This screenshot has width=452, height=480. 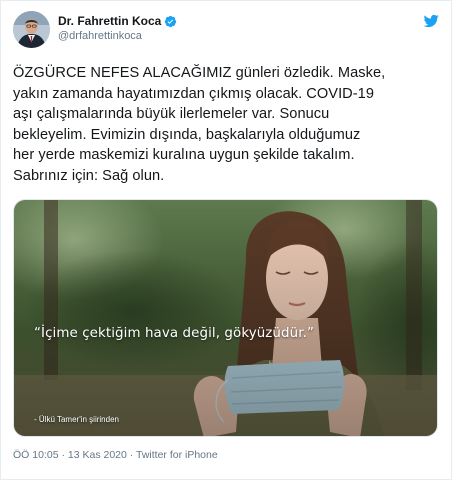 What do you see at coordinates (227, 29) in the screenshot?
I see `tweet-header: Dr. Fahrettin Koca @drfahrettinkoca` at bounding box center [227, 29].